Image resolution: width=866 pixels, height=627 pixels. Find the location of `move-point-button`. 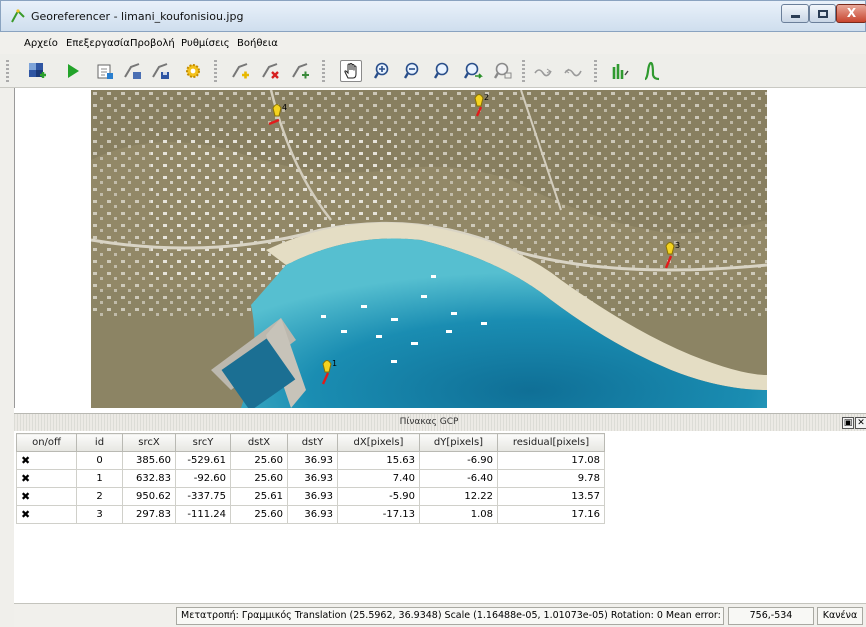

move-point-button is located at coordinates (301, 71).